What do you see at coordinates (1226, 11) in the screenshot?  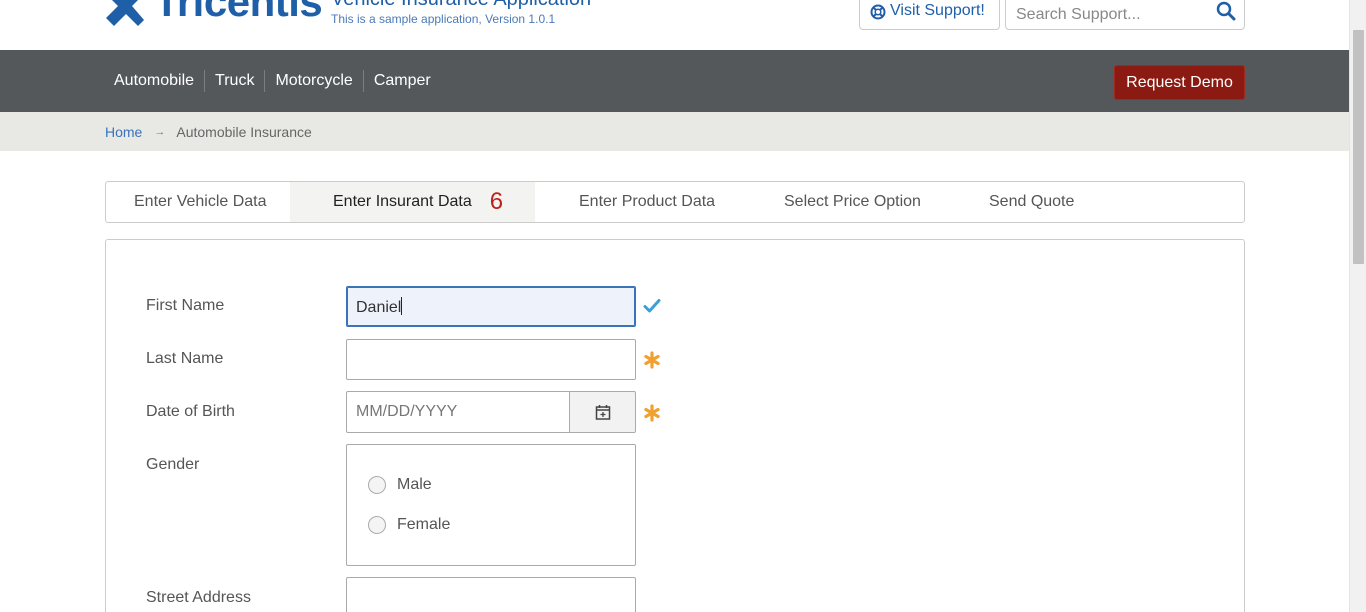 I see `search-icon` at bounding box center [1226, 11].